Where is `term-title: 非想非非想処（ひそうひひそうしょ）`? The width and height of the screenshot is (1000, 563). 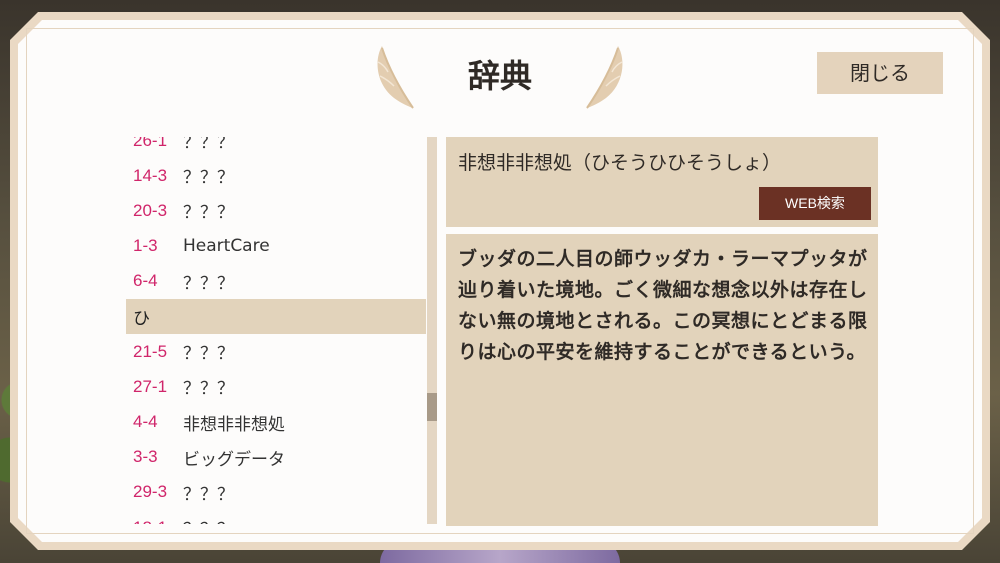
term-title: 非想非非想処（ひそうひひそうしょ） is located at coordinates (620, 163).